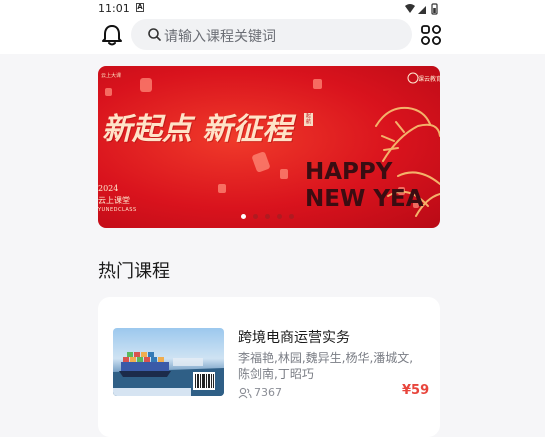  What do you see at coordinates (197, 129) in the screenshot?
I see `banner-calligraphy: 新起点 新征程` at bounding box center [197, 129].